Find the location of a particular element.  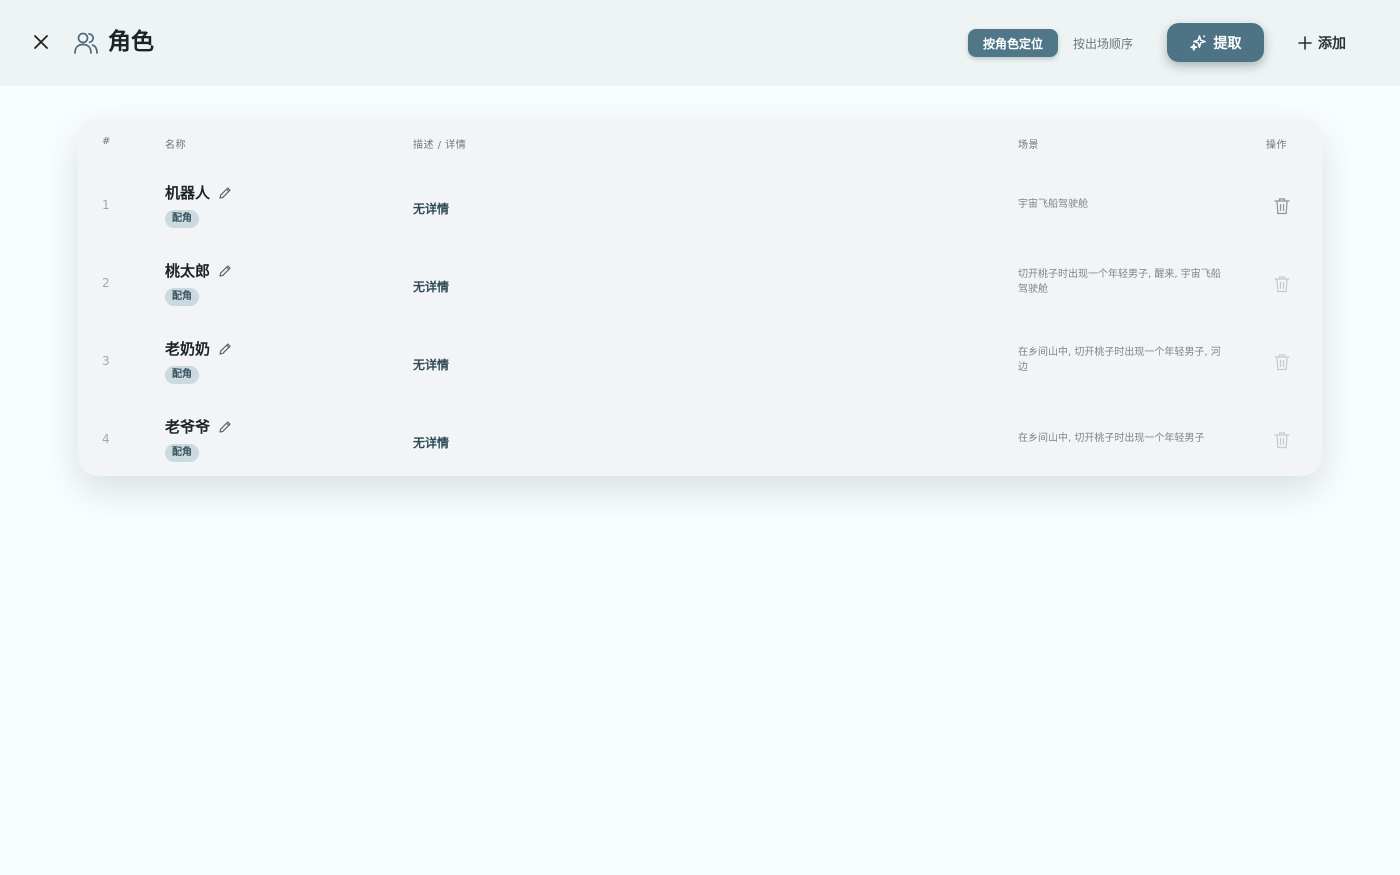

character-scene: 在乡间山中, 切开桃子时出现一个年轻男子, 河边 is located at coordinates (1119, 360).